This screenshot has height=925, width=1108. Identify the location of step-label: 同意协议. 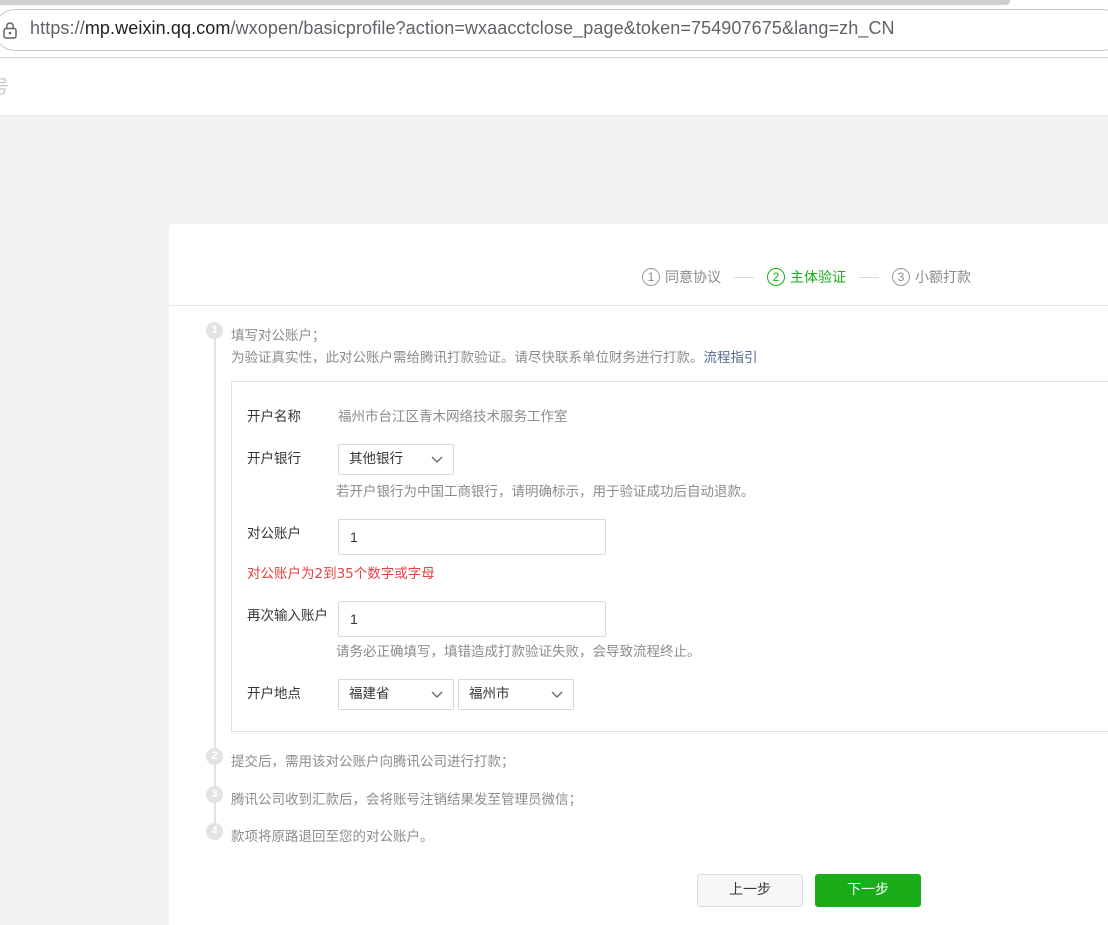
(693, 278).